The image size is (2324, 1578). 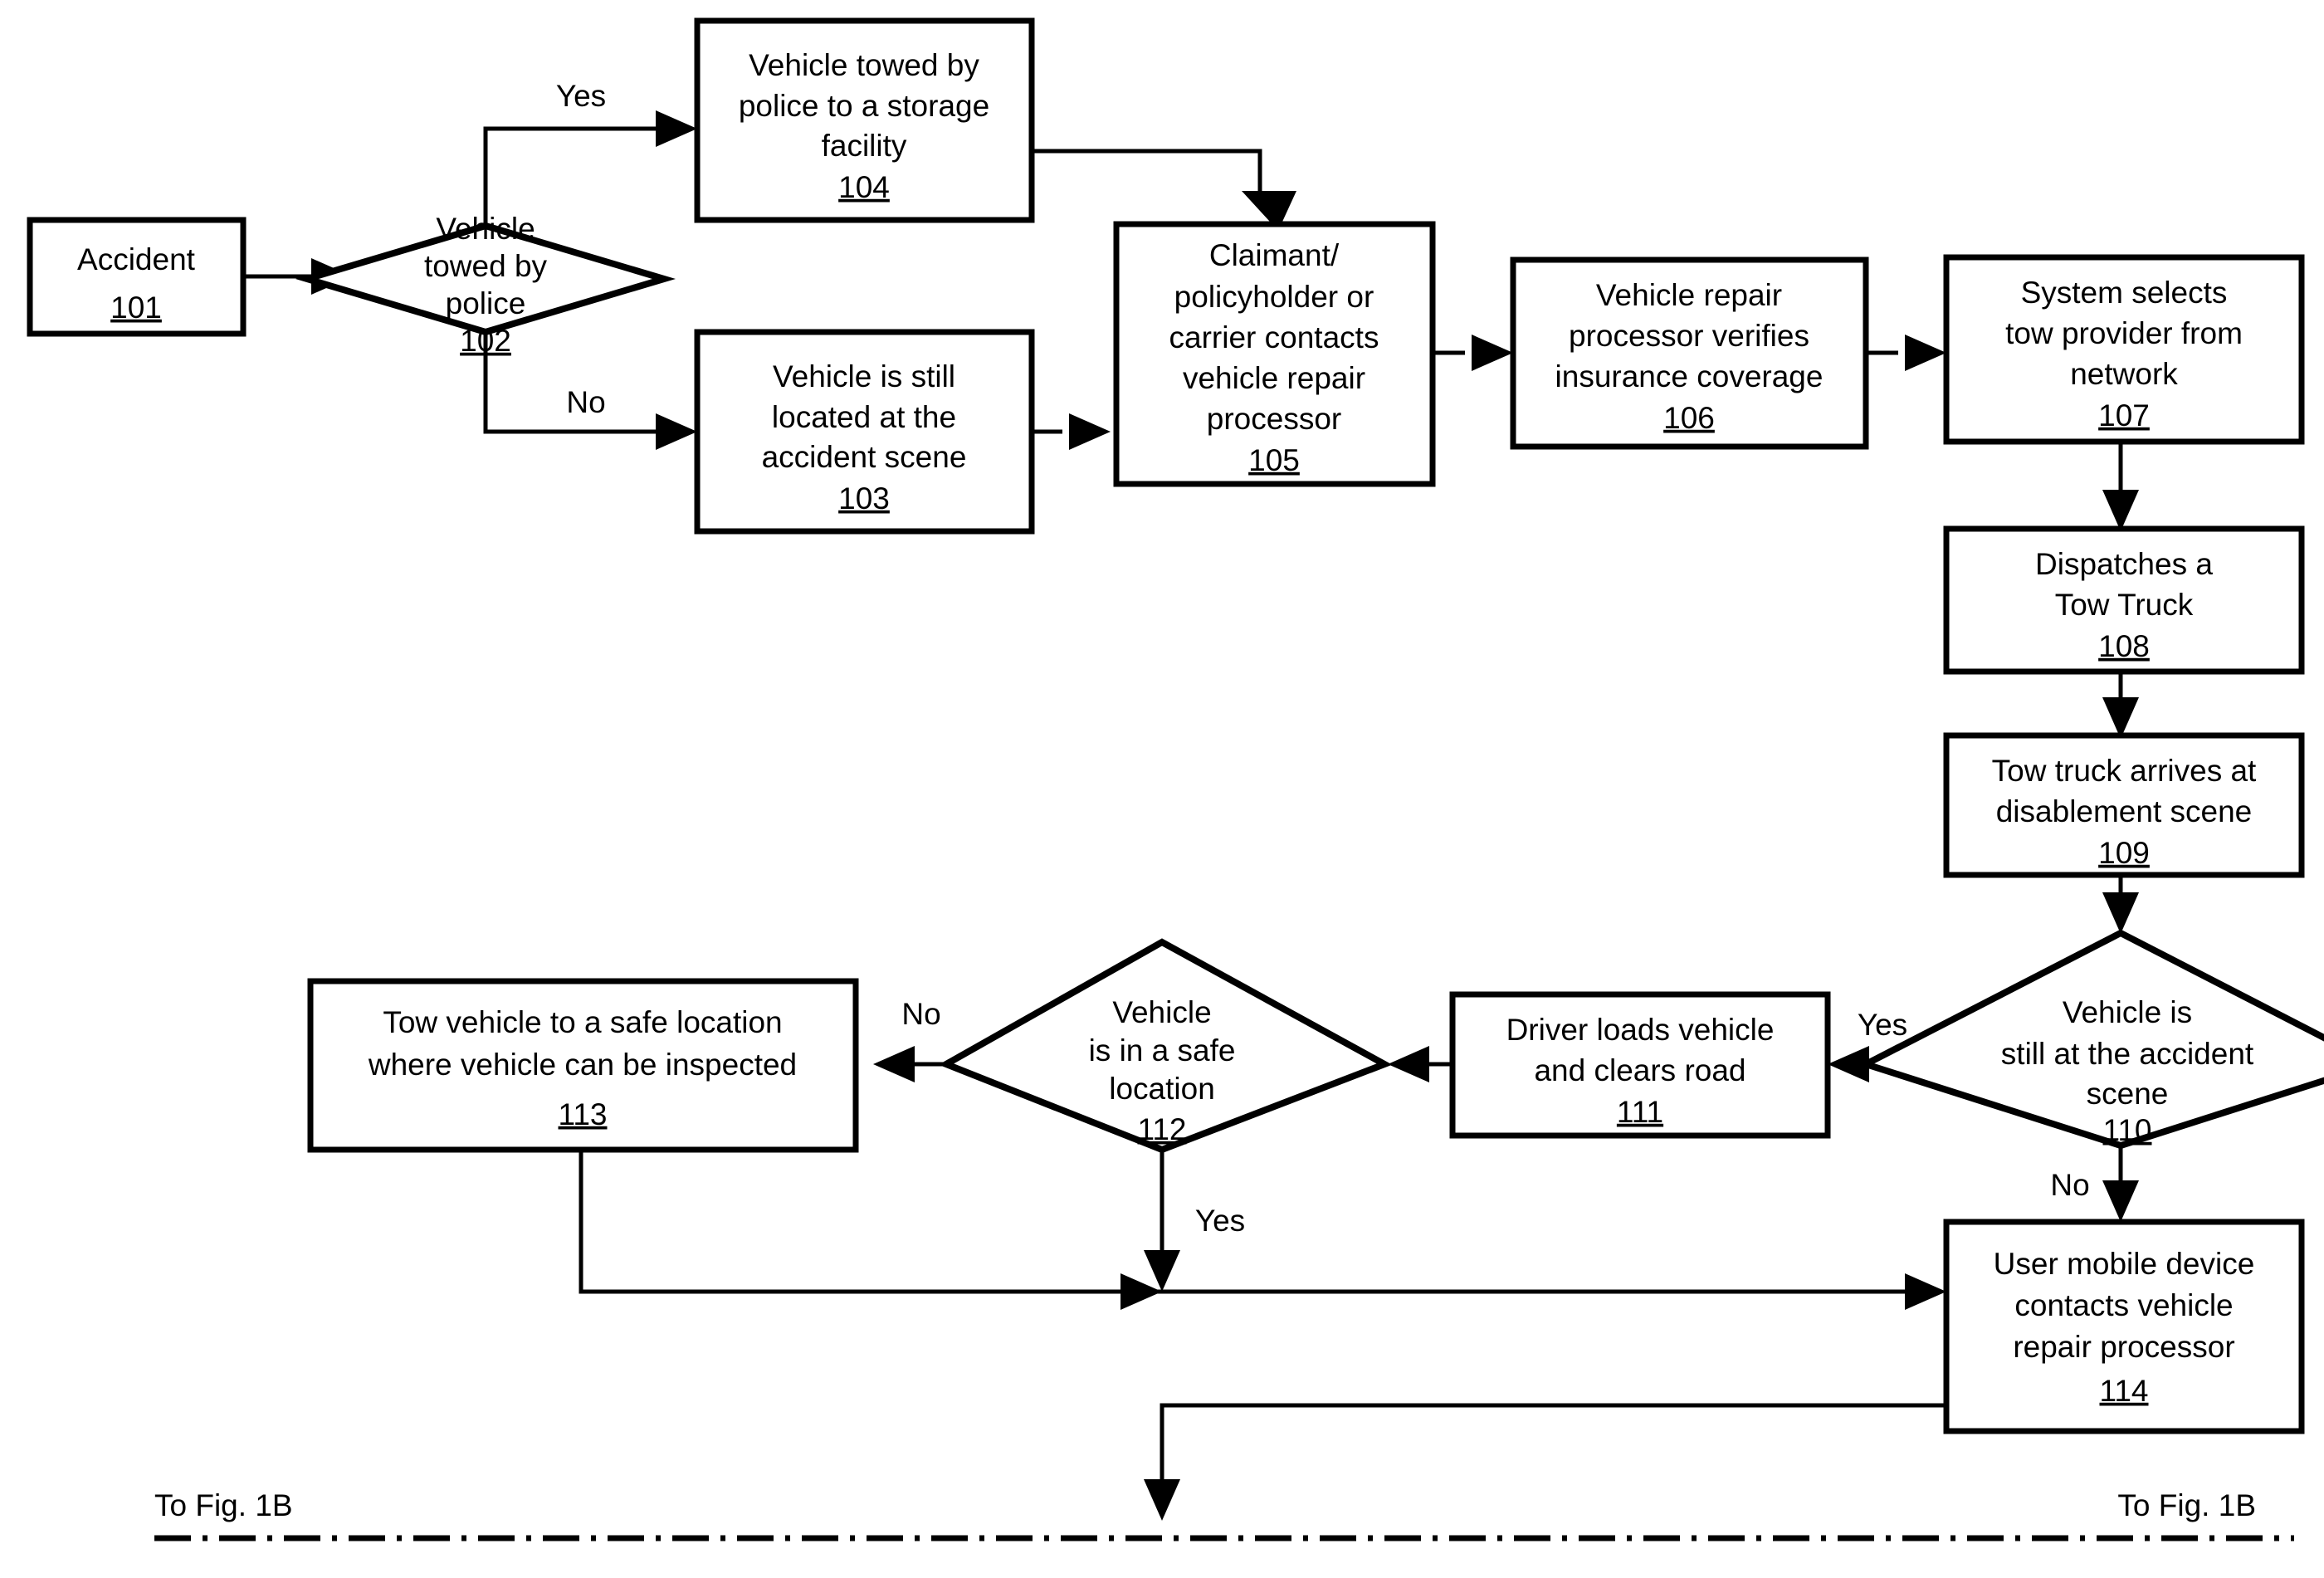 I want to click on node-112-vehicle-in-safe-location: Vehicle is in a safe location 112, so click(x=1165, y=1046).